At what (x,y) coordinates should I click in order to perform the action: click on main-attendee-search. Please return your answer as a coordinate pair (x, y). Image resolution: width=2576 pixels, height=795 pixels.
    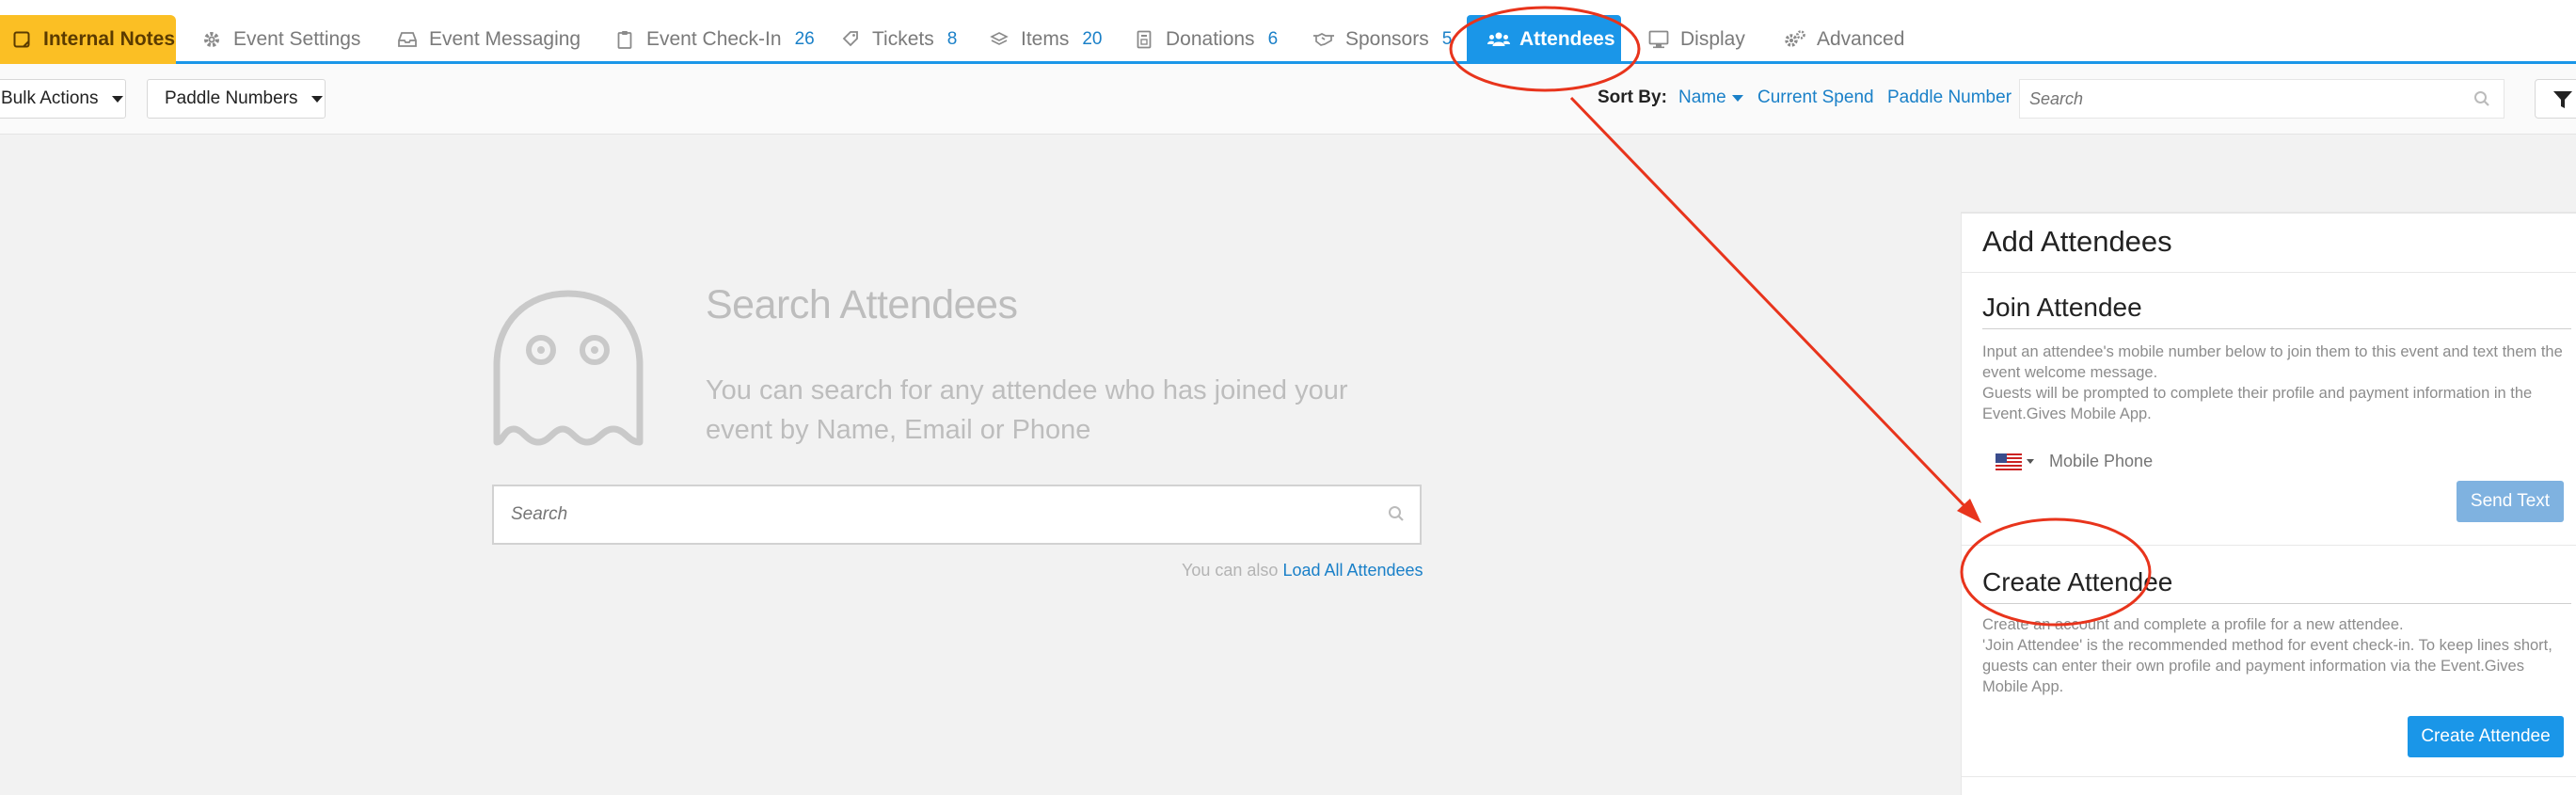
    Looking at the image, I should click on (957, 515).